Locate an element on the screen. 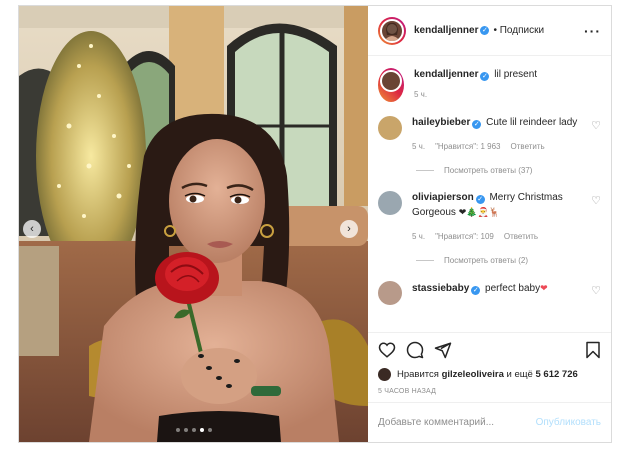 This screenshot has height=450, width=620. next-slide-button: › is located at coordinates (349, 229).